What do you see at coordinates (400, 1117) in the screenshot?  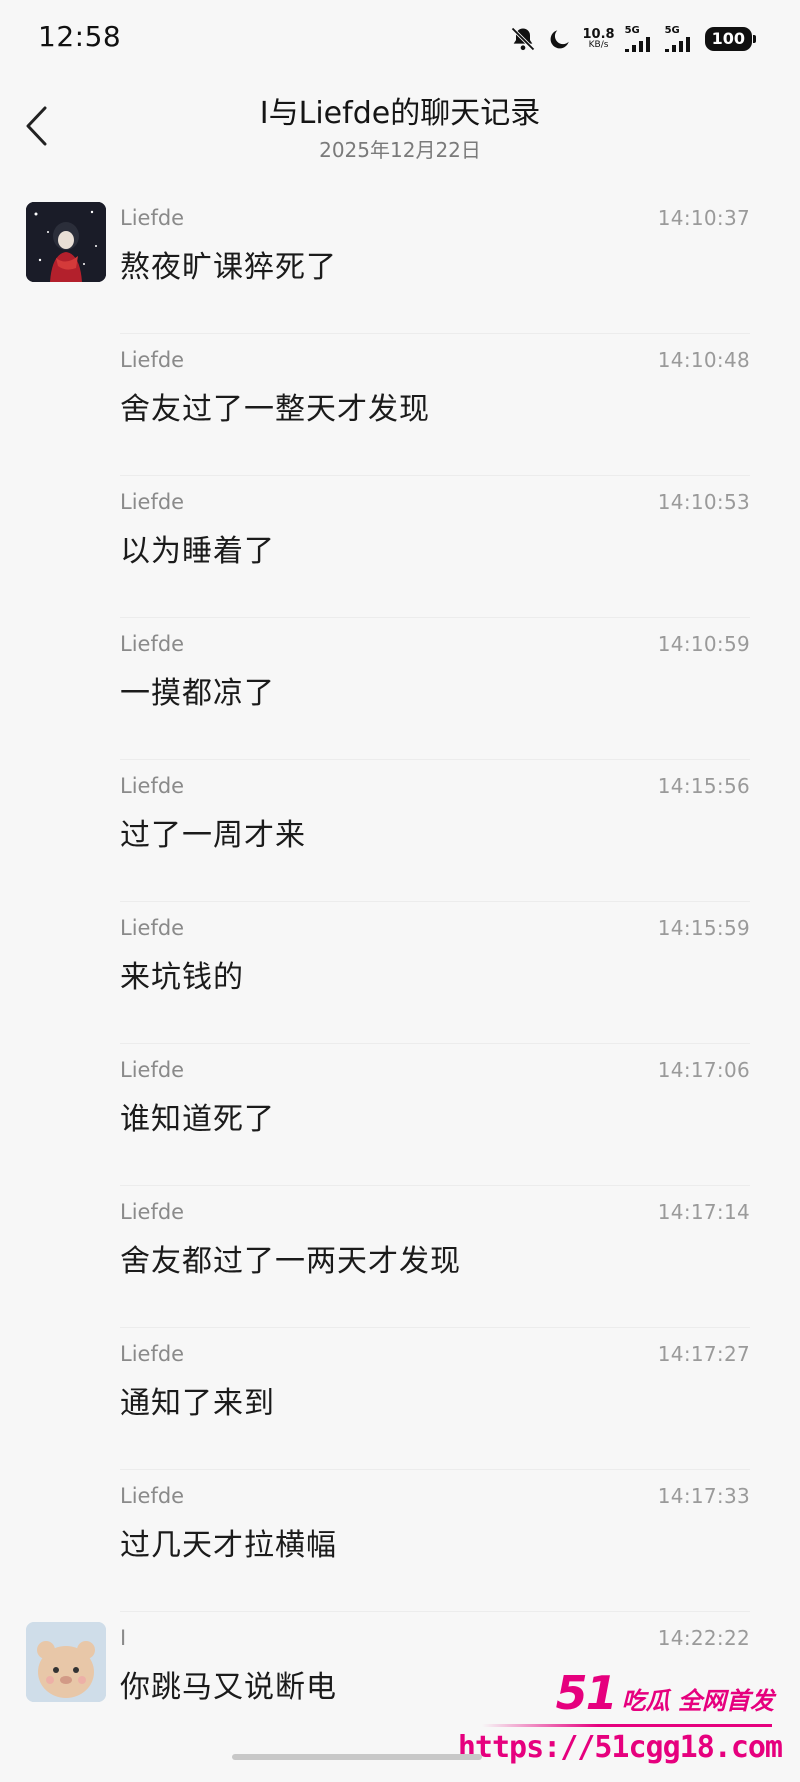 I see `list-item: Liefde 14:17:06 谁知道死了` at bounding box center [400, 1117].